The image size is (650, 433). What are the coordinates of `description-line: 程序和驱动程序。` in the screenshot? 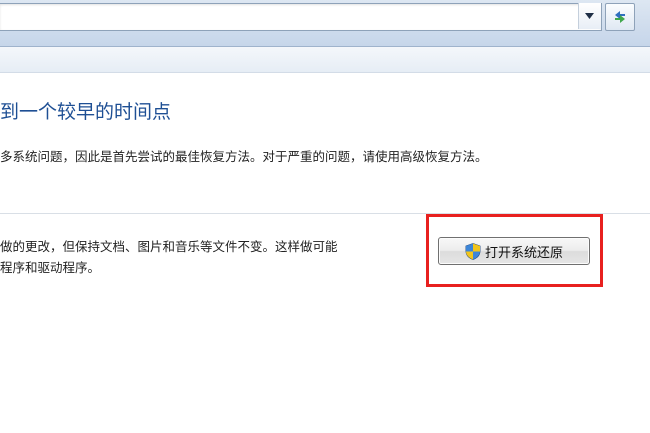 It's located at (50, 267).